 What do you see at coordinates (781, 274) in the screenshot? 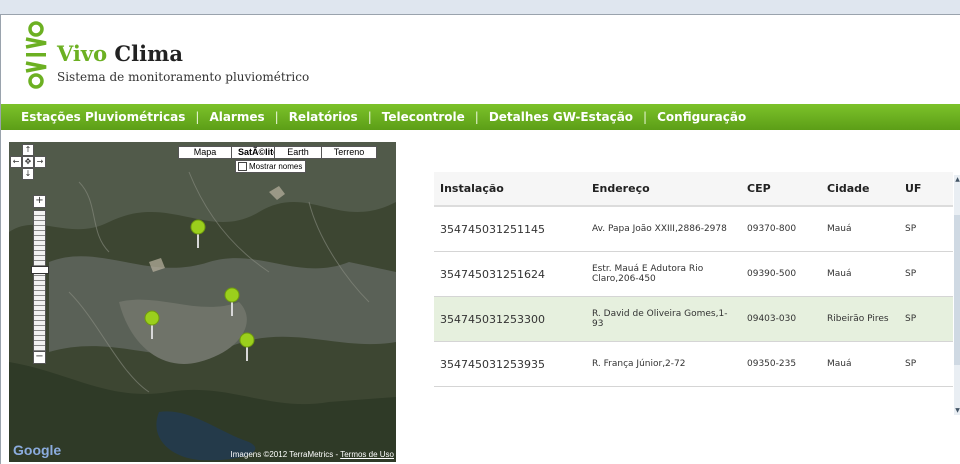
I see `cell-cep: 09390-500` at bounding box center [781, 274].